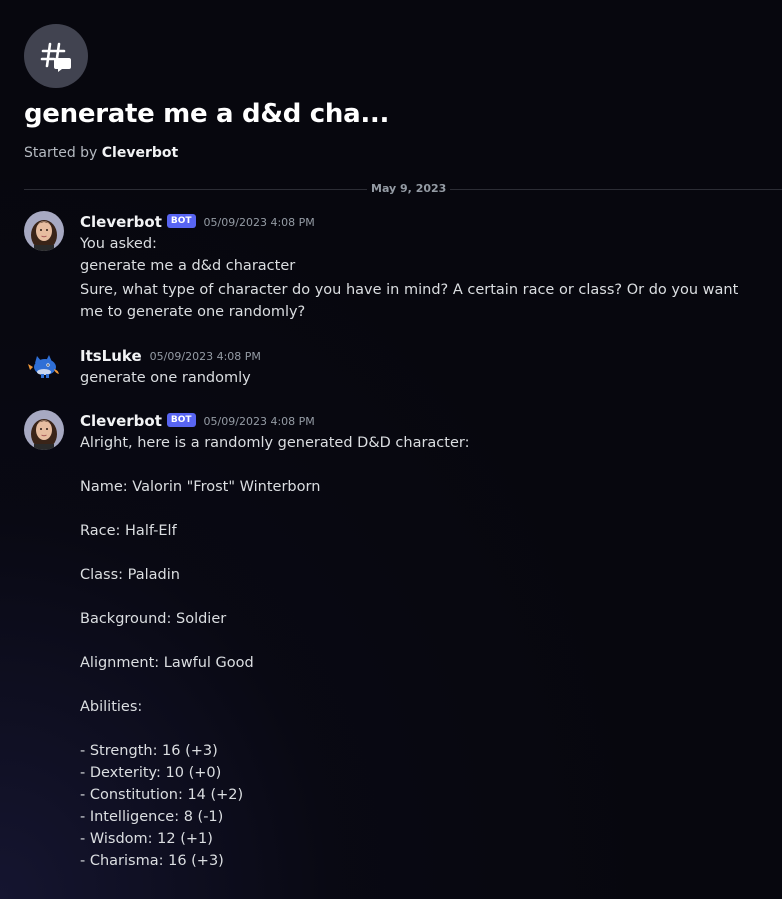 The image size is (782, 899). What do you see at coordinates (149, 751) in the screenshot?
I see `ability-line: - Strength: 16 (+3)` at bounding box center [149, 751].